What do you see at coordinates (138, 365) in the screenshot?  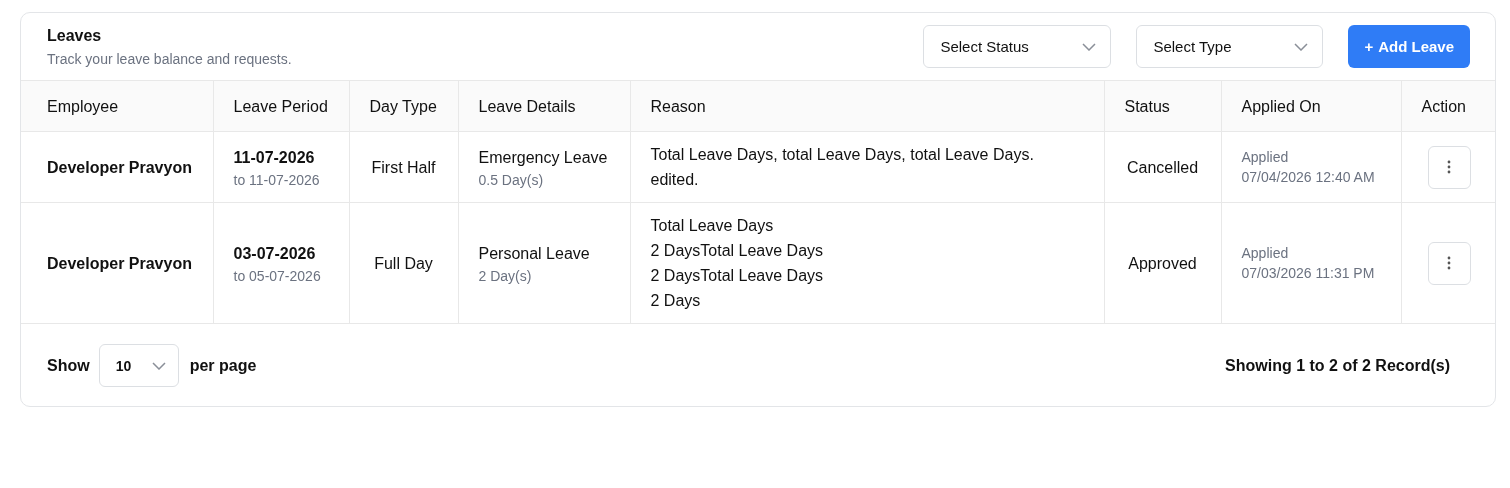 I see `page-size-dropdown: 10` at bounding box center [138, 365].